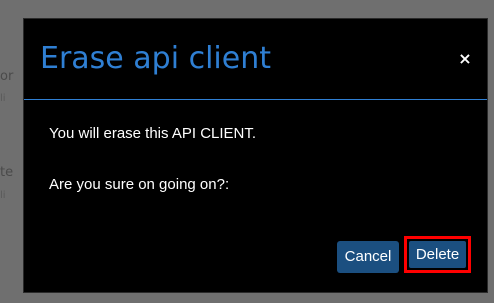  I want to click on delete-button: Delete, so click(437, 254).